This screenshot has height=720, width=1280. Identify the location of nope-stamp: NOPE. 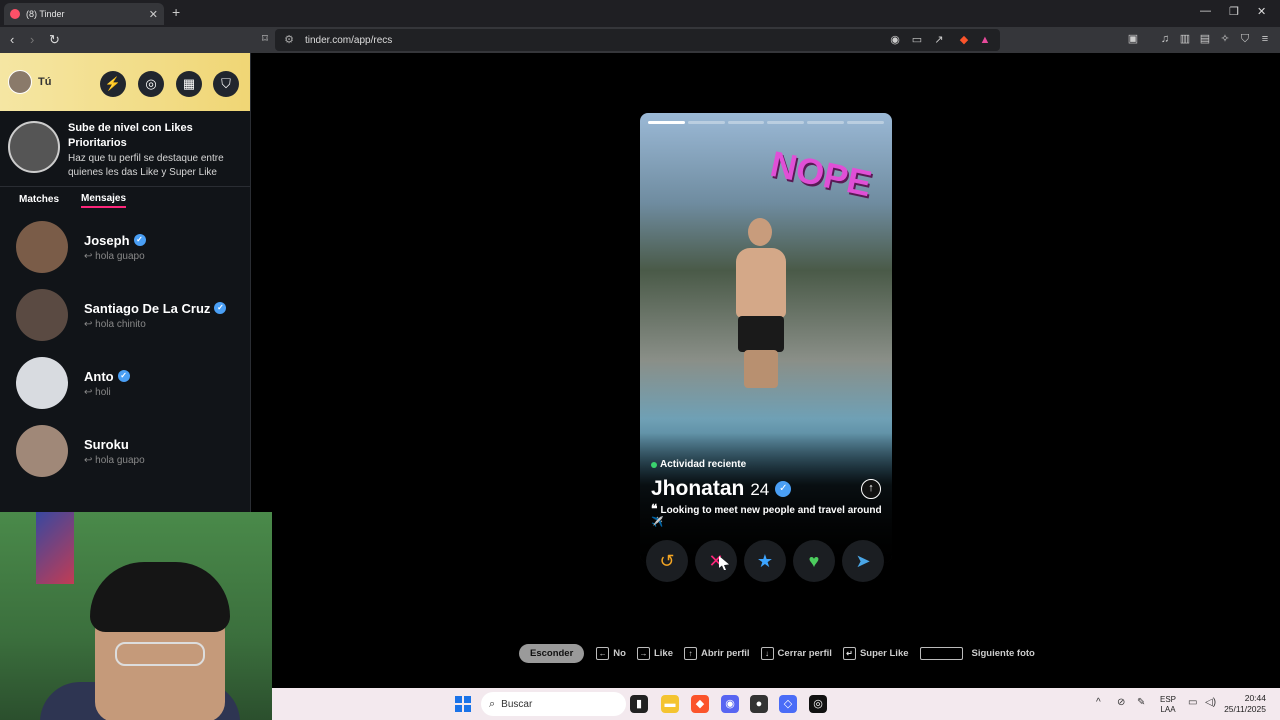
(821, 173).